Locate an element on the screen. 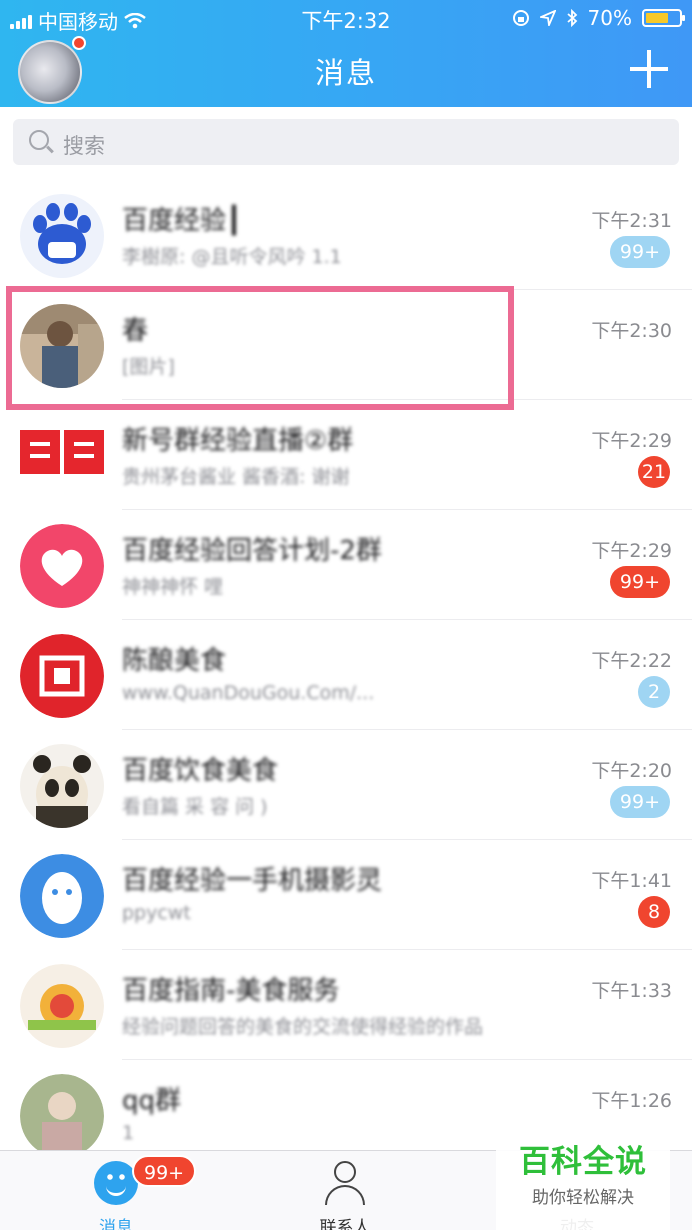  unread-badge: 21 is located at coordinates (654, 472).